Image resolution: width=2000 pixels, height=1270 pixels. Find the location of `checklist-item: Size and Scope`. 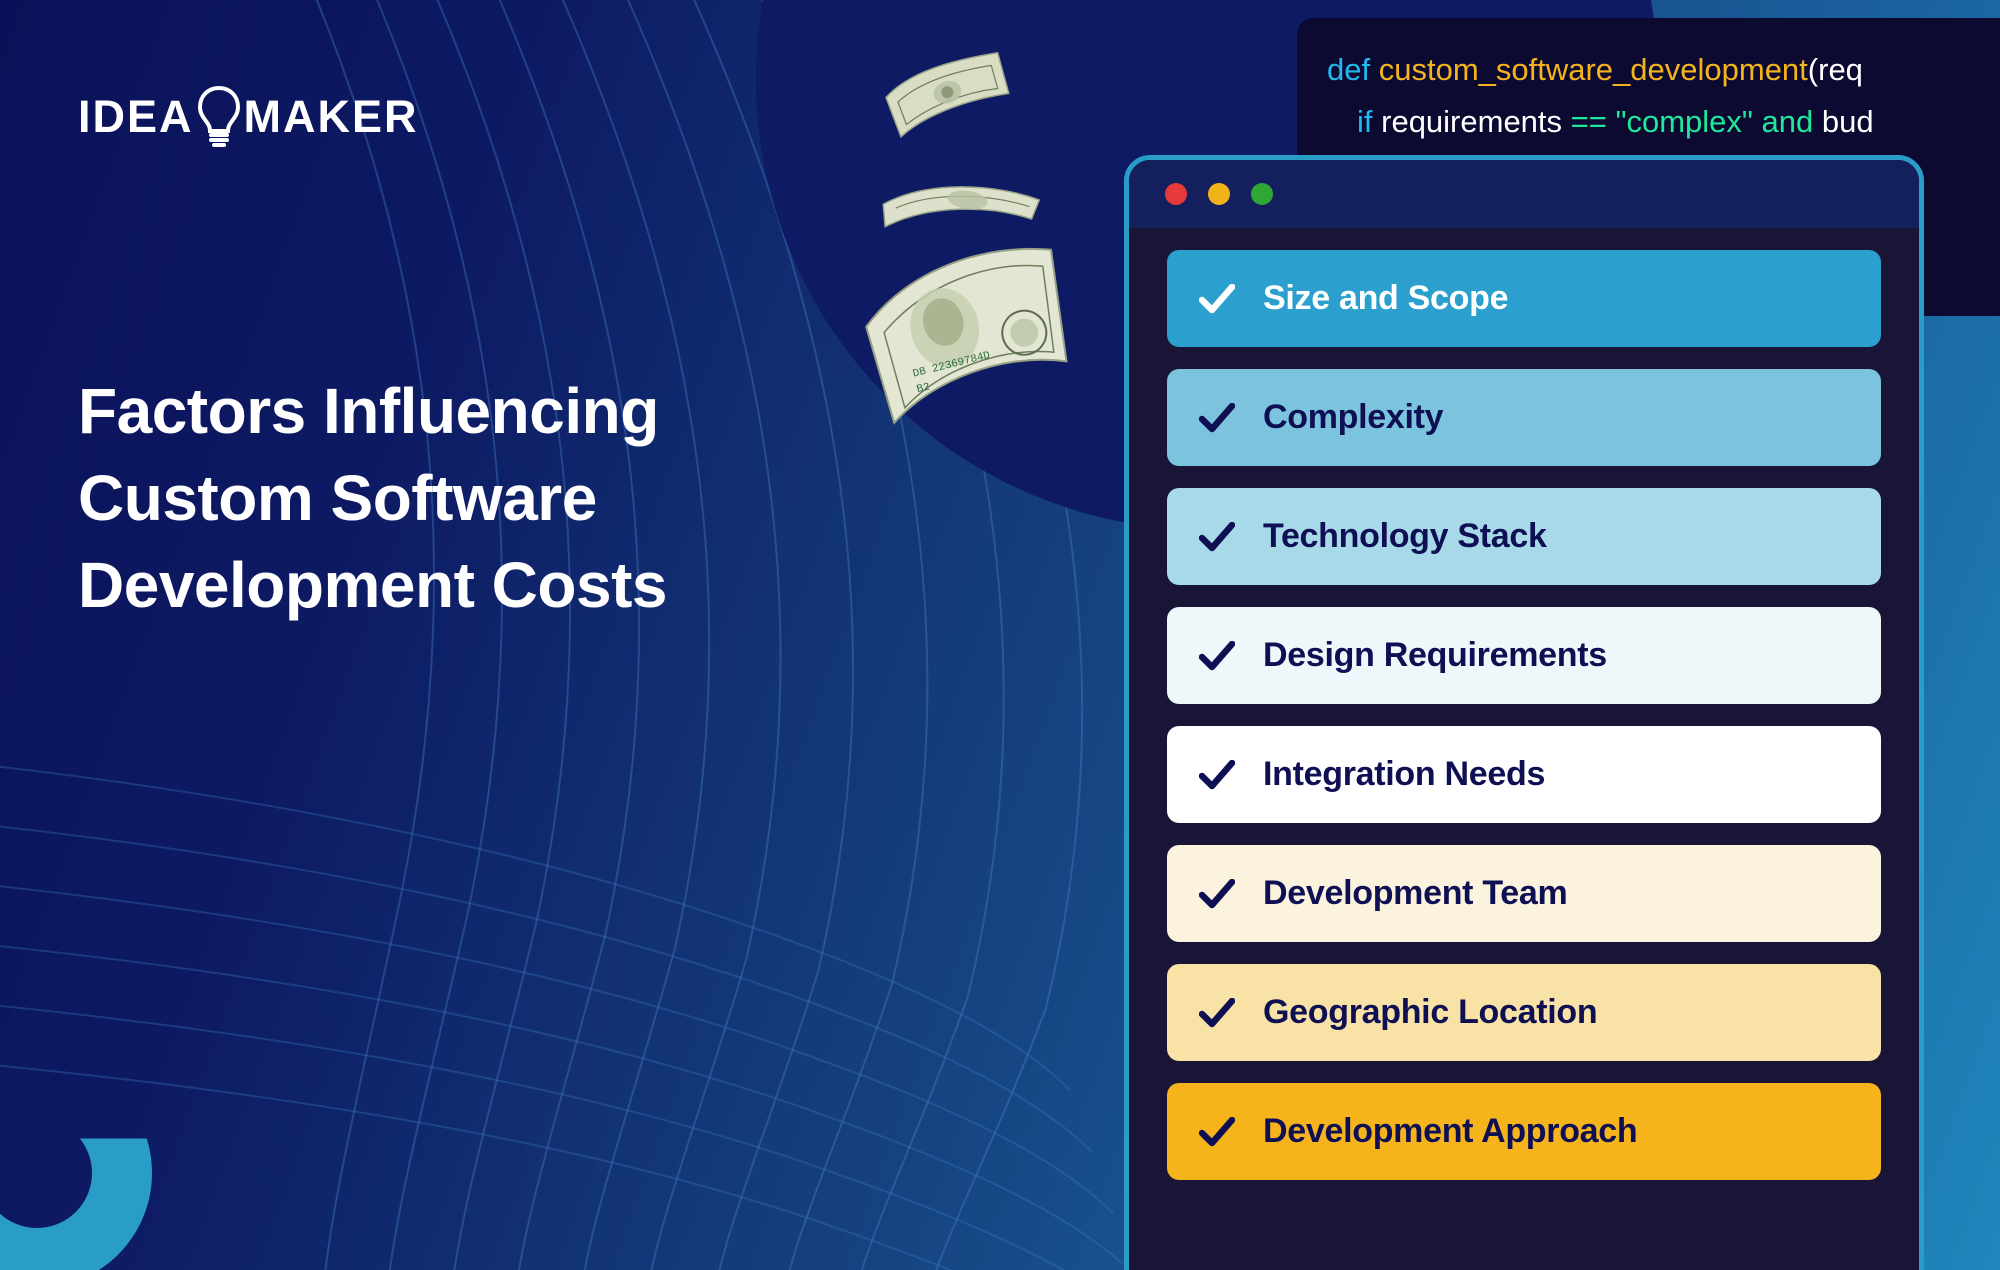

checklist-item: Size and Scope is located at coordinates (1524, 298).